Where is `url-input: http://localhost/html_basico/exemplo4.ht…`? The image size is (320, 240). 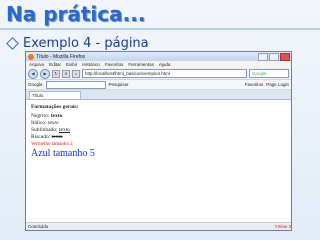
url-input: http://localhost/html_basico/exemplo4.ht… is located at coordinates (164, 73).